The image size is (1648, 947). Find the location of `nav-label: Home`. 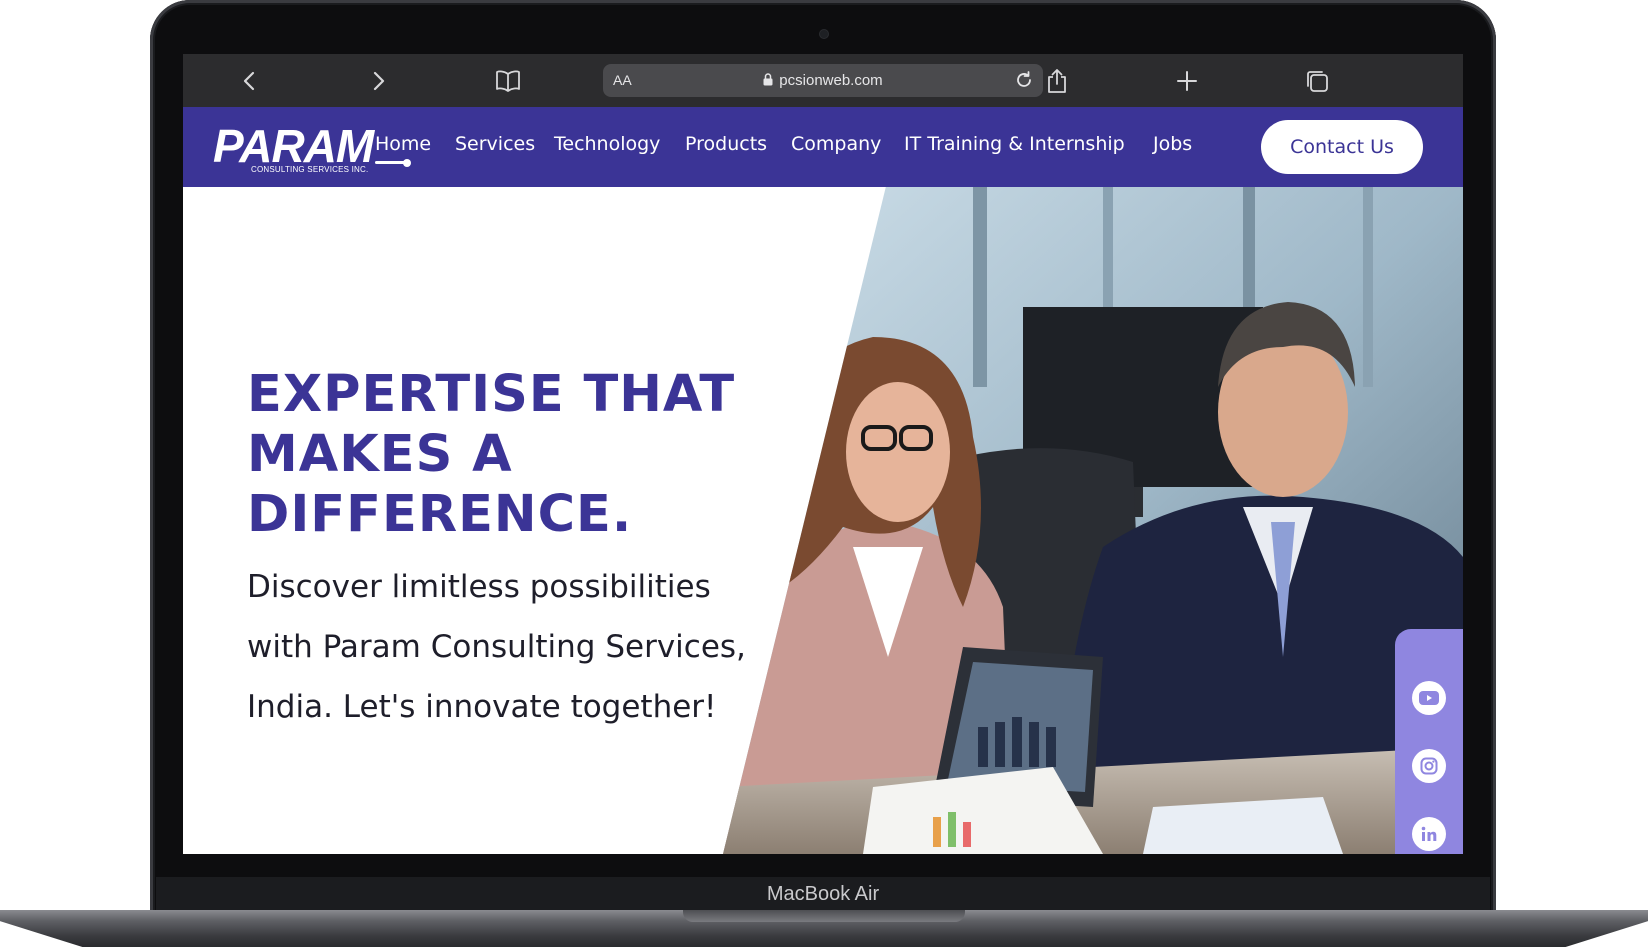

nav-label: Home is located at coordinates (403, 144).